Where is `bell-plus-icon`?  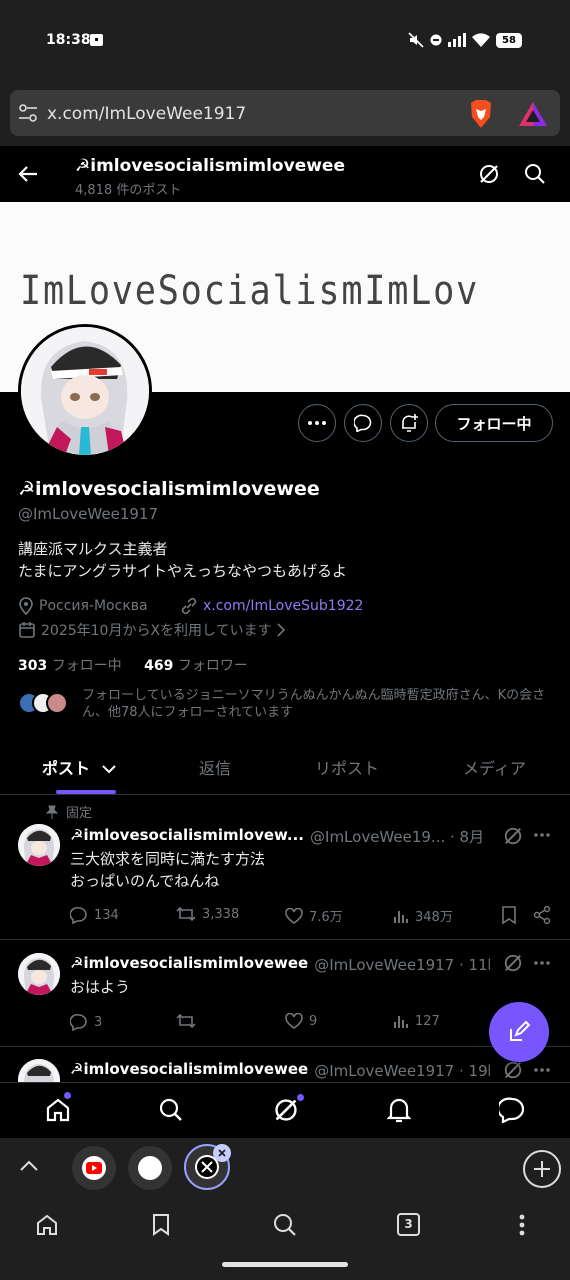
bell-plus-icon is located at coordinates (410, 423).